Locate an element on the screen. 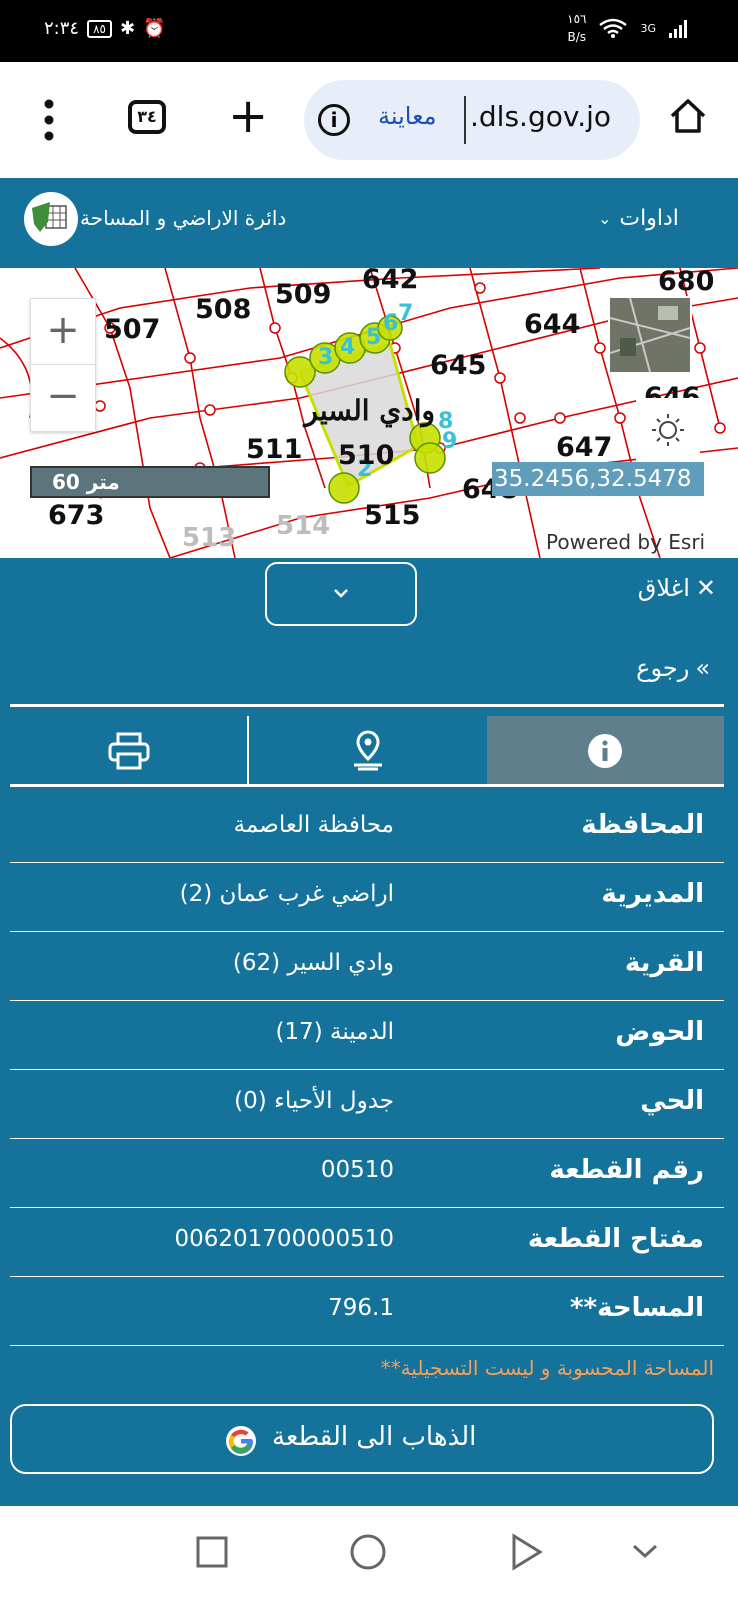 The image size is (738, 1604). jordan-map-logo-icon is located at coordinates (49, 217).